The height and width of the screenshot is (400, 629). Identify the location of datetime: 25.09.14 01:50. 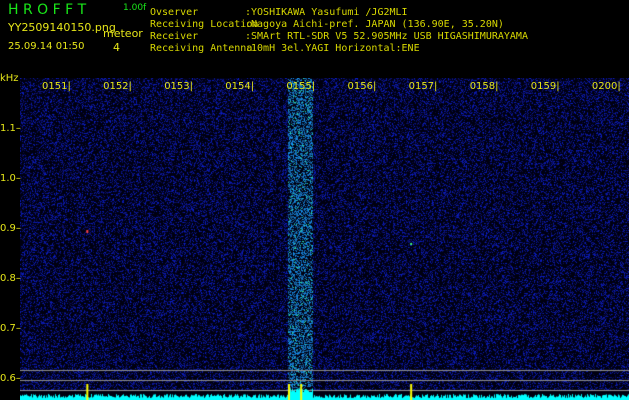
(46, 46).